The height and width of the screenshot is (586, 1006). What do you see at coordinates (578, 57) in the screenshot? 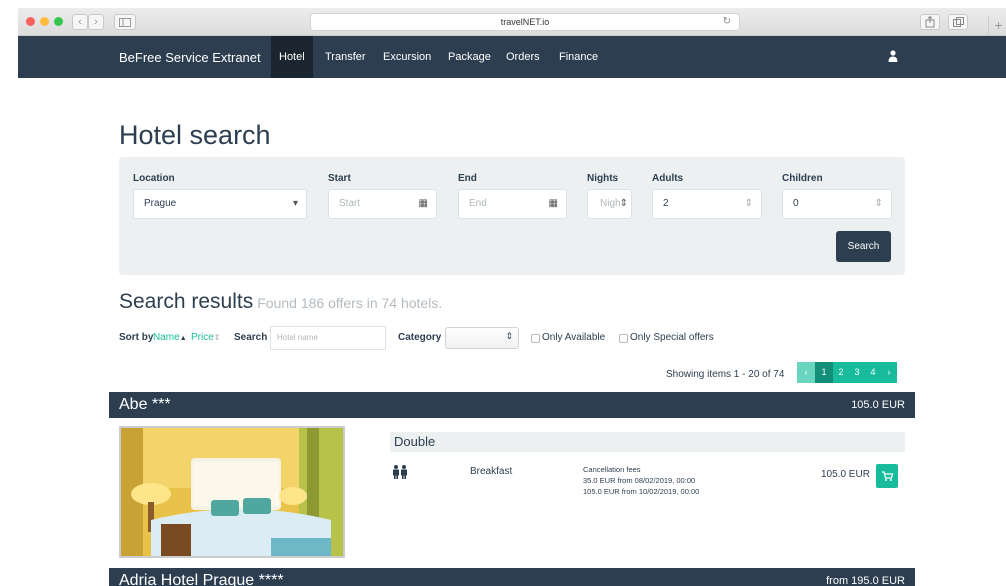
I see `nav-finance: Finance` at bounding box center [578, 57].